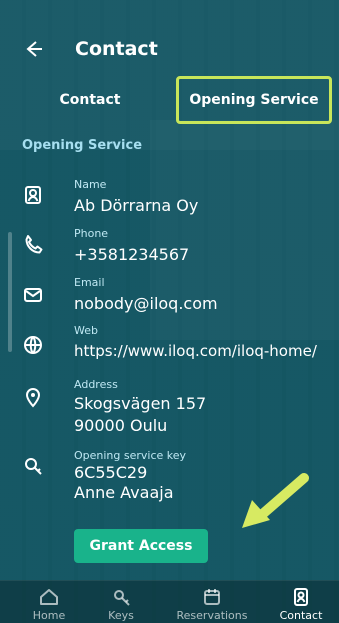 The height and width of the screenshot is (623, 339). I want to click on nav-keys-label: Keys, so click(121, 615).